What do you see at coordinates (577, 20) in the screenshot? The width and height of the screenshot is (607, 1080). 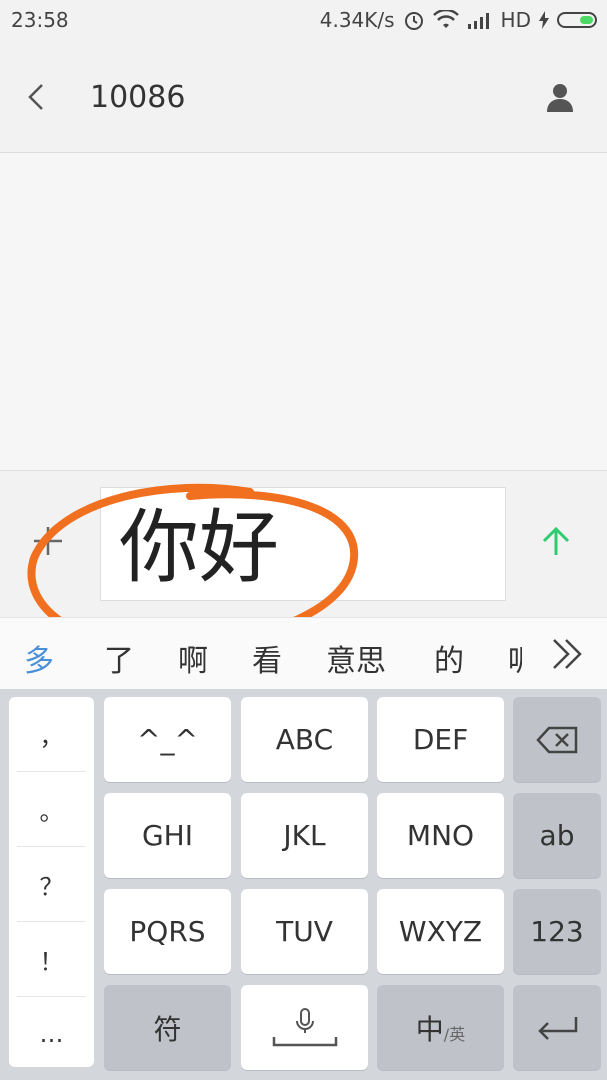 I see `battery-icon` at bounding box center [577, 20].